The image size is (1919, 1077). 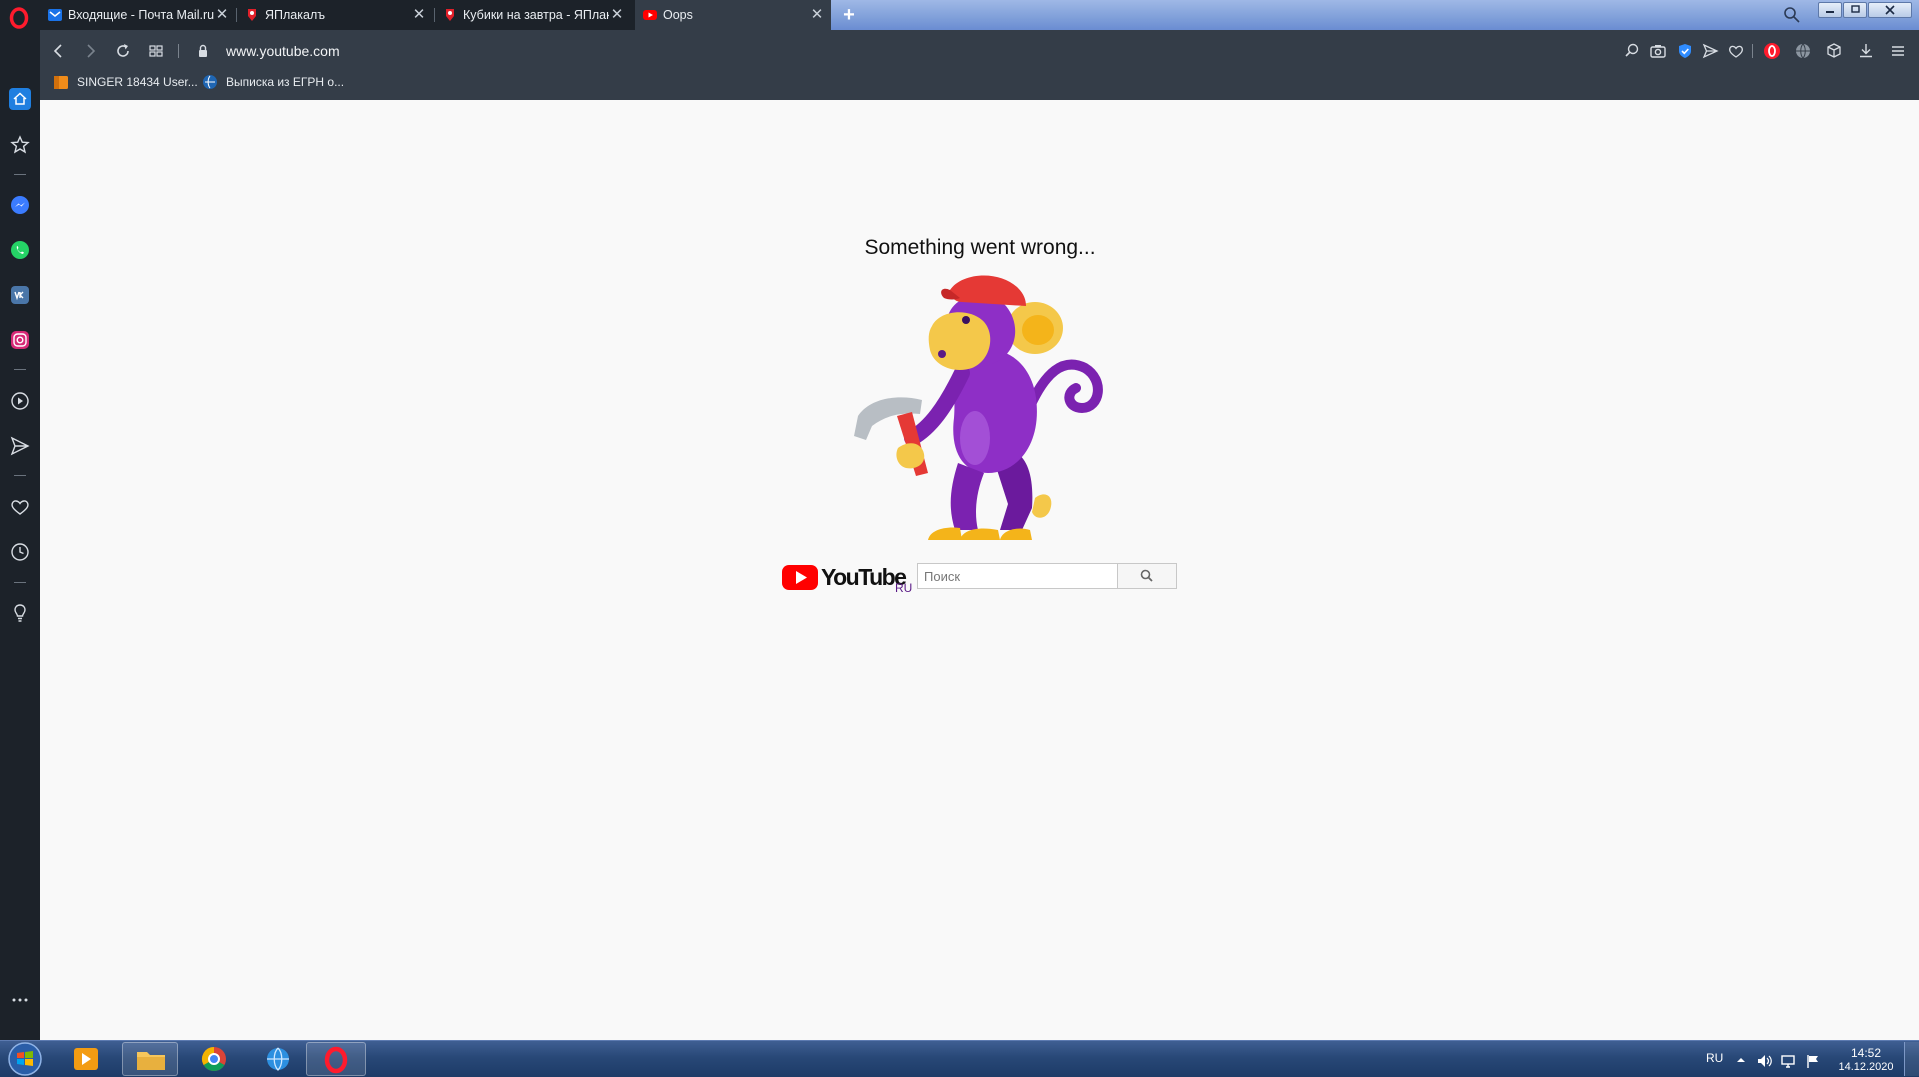 What do you see at coordinates (283, 51) in the screenshot?
I see `address-field: www.youtube.com` at bounding box center [283, 51].